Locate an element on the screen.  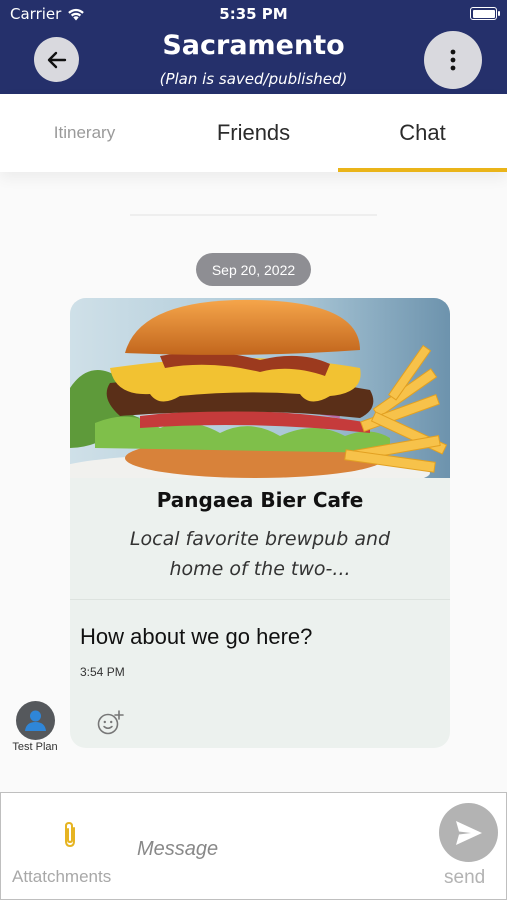
tab-chat: Chat is located at coordinates (422, 133).